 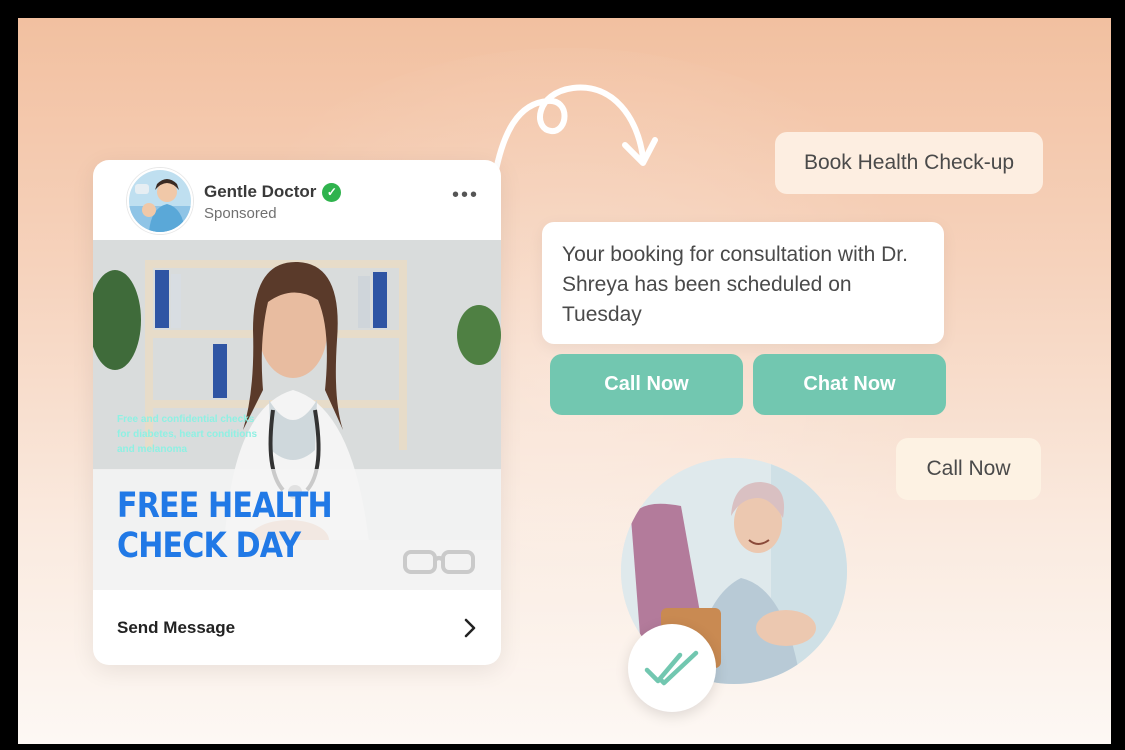 I want to click on ad-headline: FREE HEALTH CHECK DAY, so click(x=225, y=526).